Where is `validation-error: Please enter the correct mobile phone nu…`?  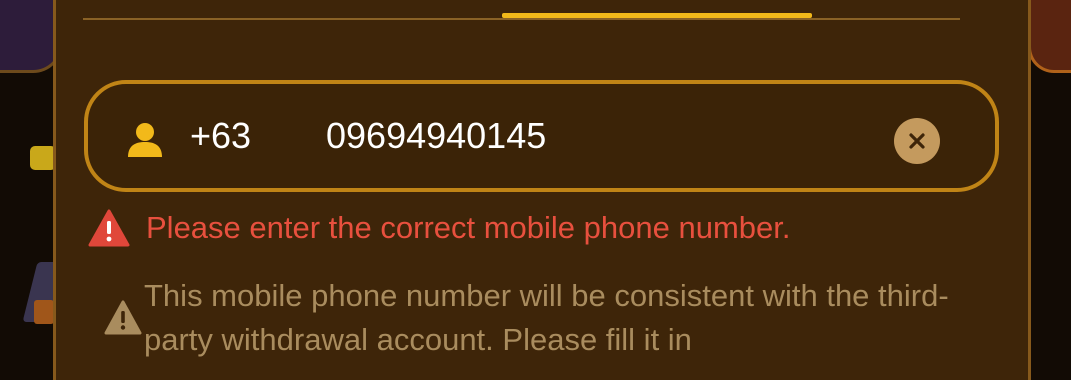 validation-error: Please enter the correct mobile phone nu… is located at coordinates (439, 228).